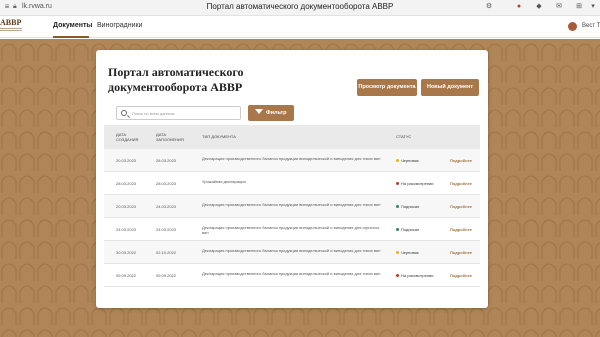 The image size is (600, 337). I want to click on logo: АВВР, so click(11, 27).